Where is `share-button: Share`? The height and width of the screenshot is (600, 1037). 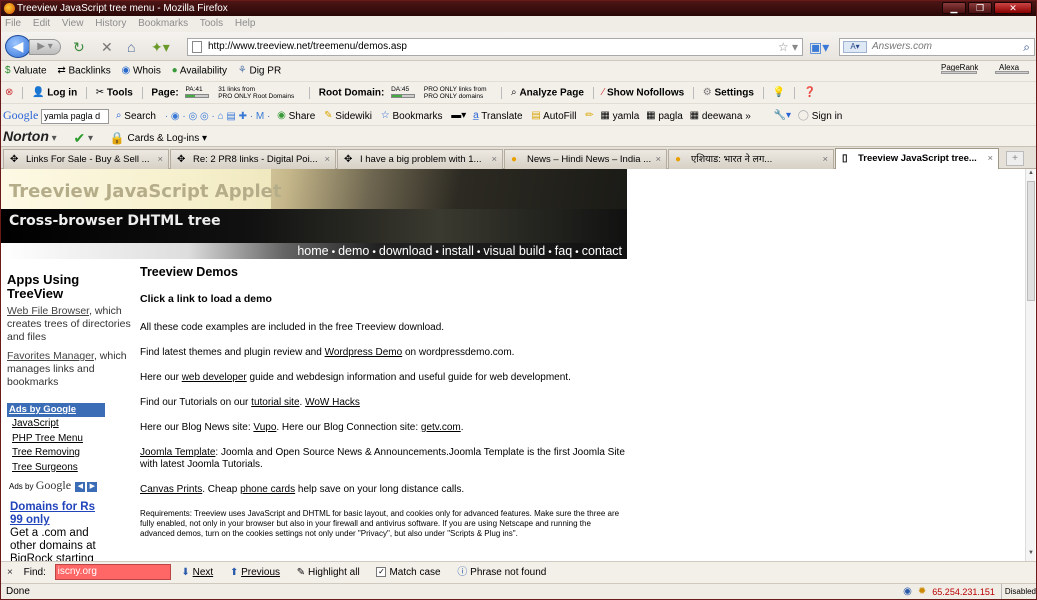
share-button: Share is located at coordinates (302, 116).